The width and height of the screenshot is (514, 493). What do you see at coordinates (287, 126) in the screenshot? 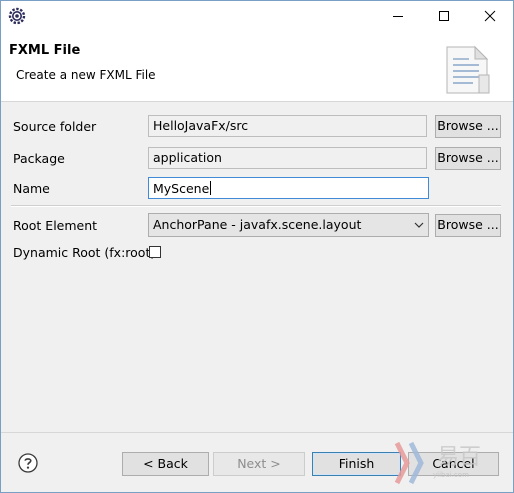
I see `source-folder-field: HelloJavaFx/src` at bounding box center [287, 126].